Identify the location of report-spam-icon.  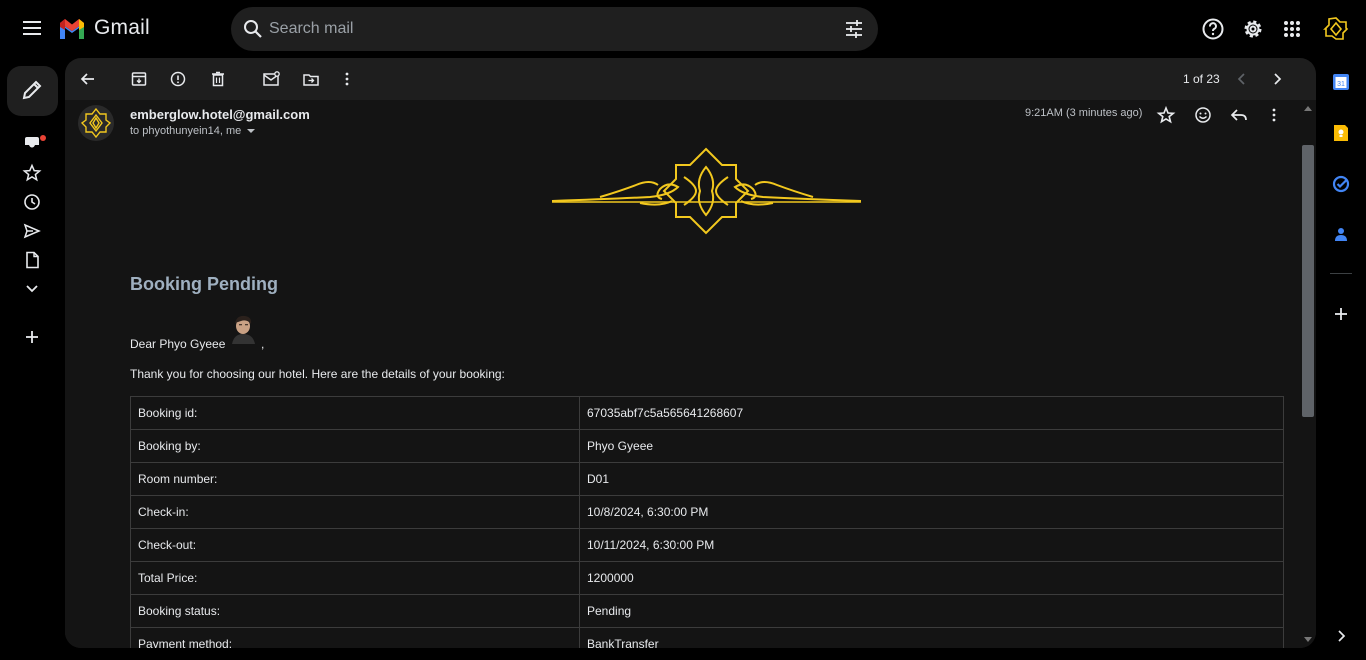
(178, 79).